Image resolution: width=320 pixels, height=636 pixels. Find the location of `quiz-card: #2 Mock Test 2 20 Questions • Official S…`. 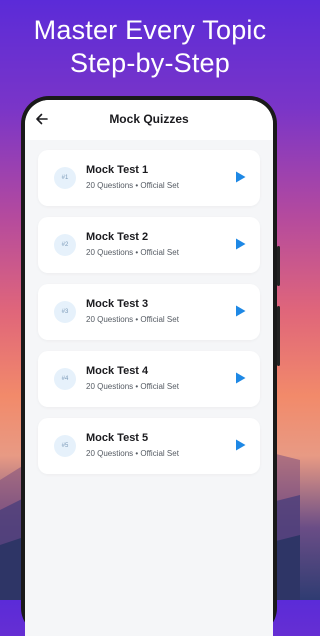

quiz-card: #2 Mock Test 2 20 Questions • Official S… is located at coordinates (149, 245).